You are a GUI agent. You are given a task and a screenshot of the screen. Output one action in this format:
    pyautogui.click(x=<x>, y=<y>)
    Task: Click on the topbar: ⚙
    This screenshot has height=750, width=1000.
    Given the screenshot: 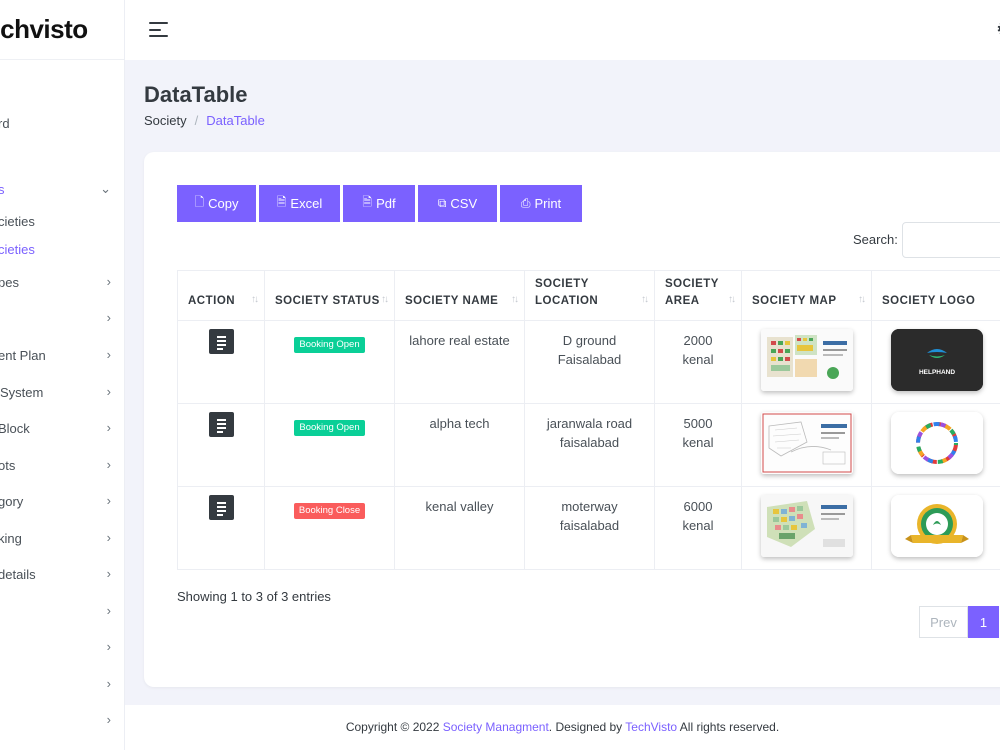 What is the action you would take?
    pyautogui.click(x=562, y=30)
    